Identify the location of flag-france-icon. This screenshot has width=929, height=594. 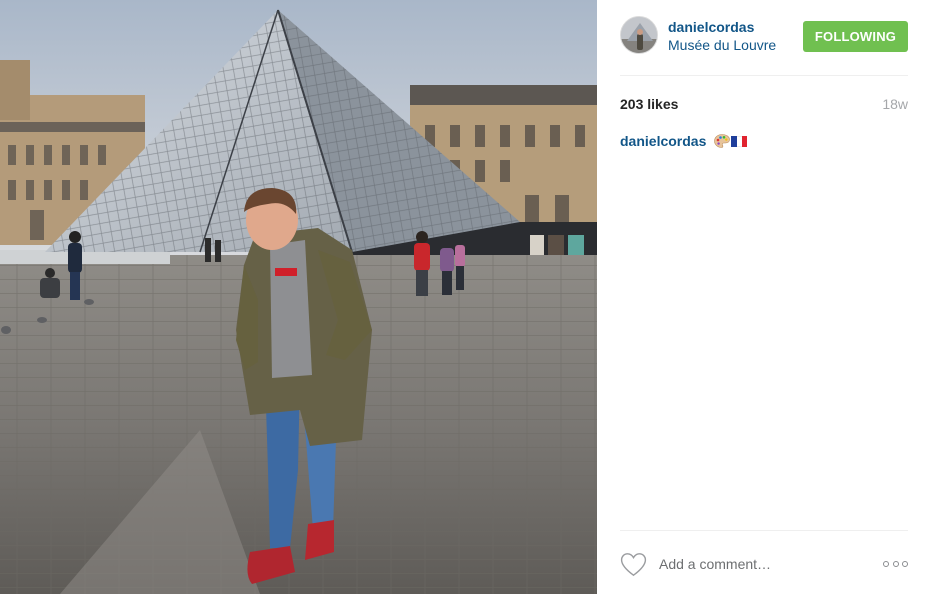
(739, 141).